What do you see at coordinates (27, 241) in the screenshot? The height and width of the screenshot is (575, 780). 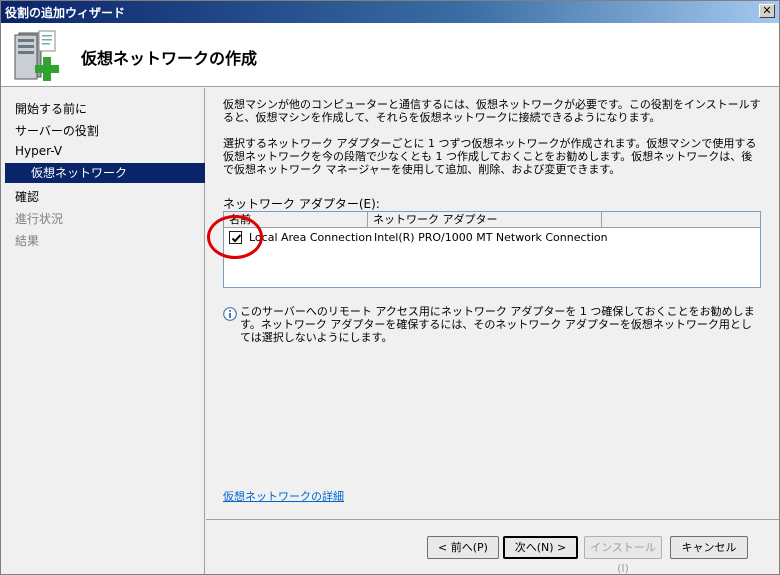 I see `nav-item-results: 結果` at bounding box center [27, 241].